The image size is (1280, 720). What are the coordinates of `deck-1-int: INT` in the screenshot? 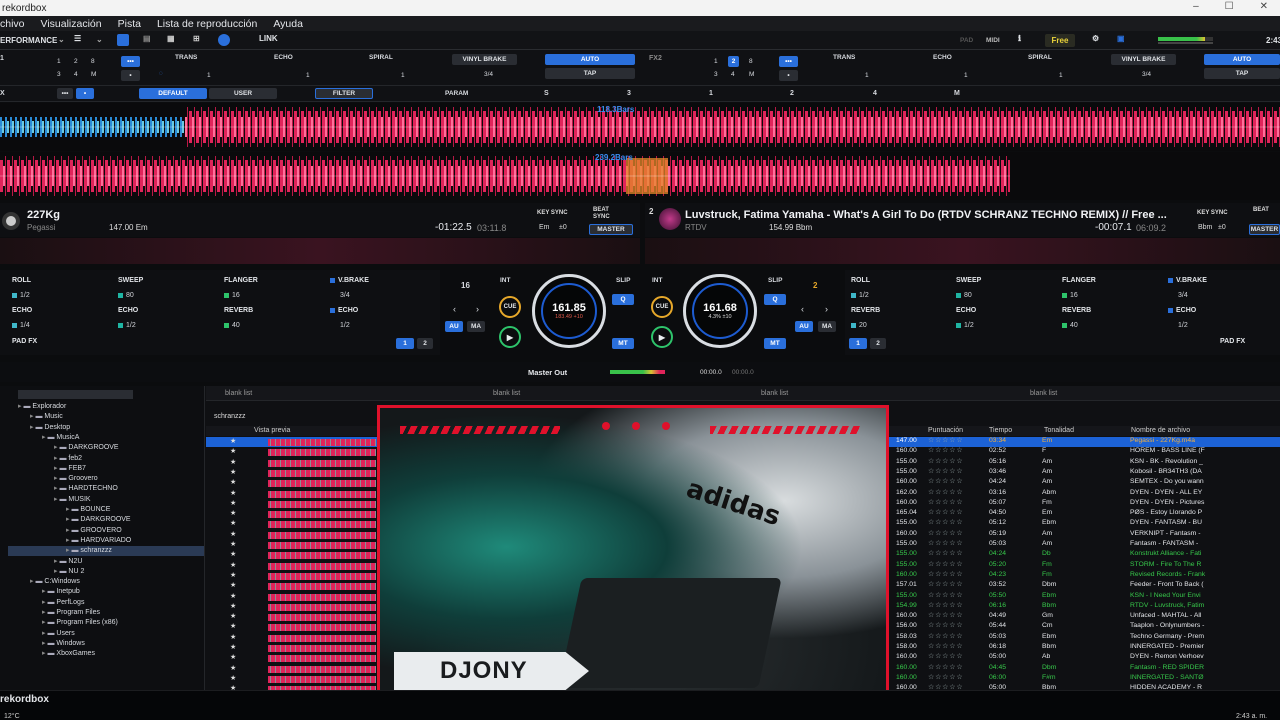 It's located at (505, 280).